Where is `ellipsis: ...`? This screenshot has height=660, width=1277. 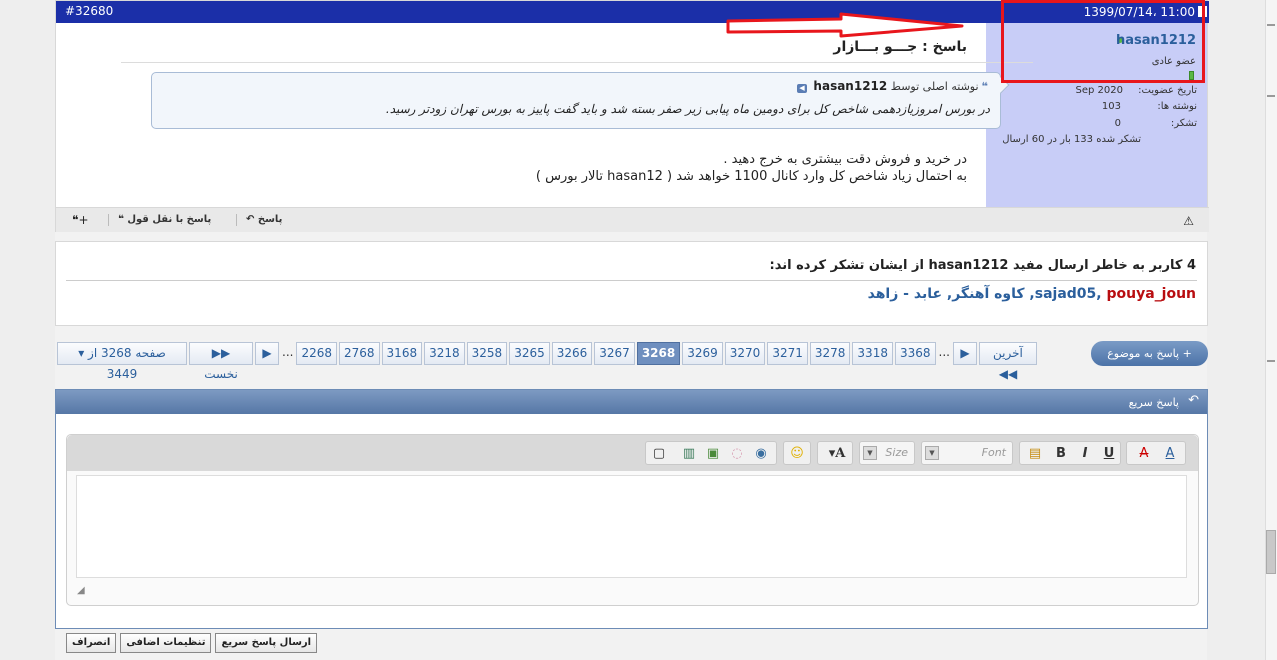
ellipsis: ... is located at coordinates (288, 352).